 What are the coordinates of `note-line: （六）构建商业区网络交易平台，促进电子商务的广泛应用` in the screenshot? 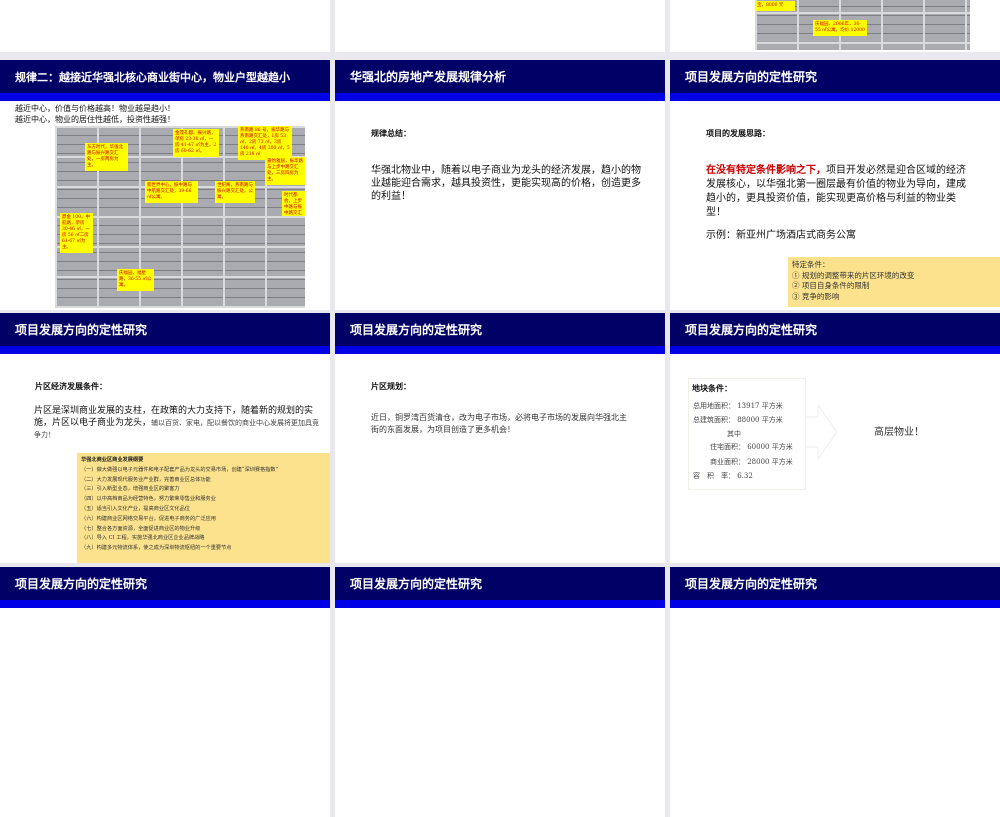 It's located at (148, 518).